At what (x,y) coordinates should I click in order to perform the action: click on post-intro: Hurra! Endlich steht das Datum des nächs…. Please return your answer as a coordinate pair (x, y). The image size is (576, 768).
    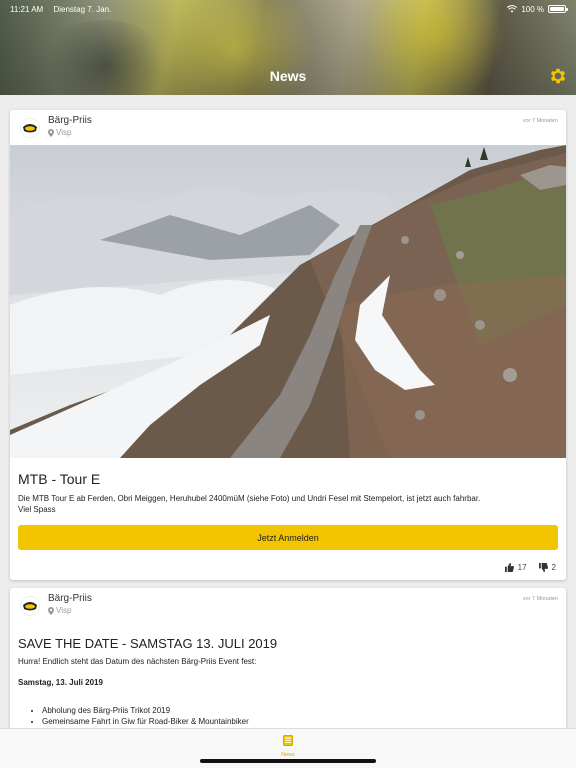
    Looking at the image, I should click on (137, 661).